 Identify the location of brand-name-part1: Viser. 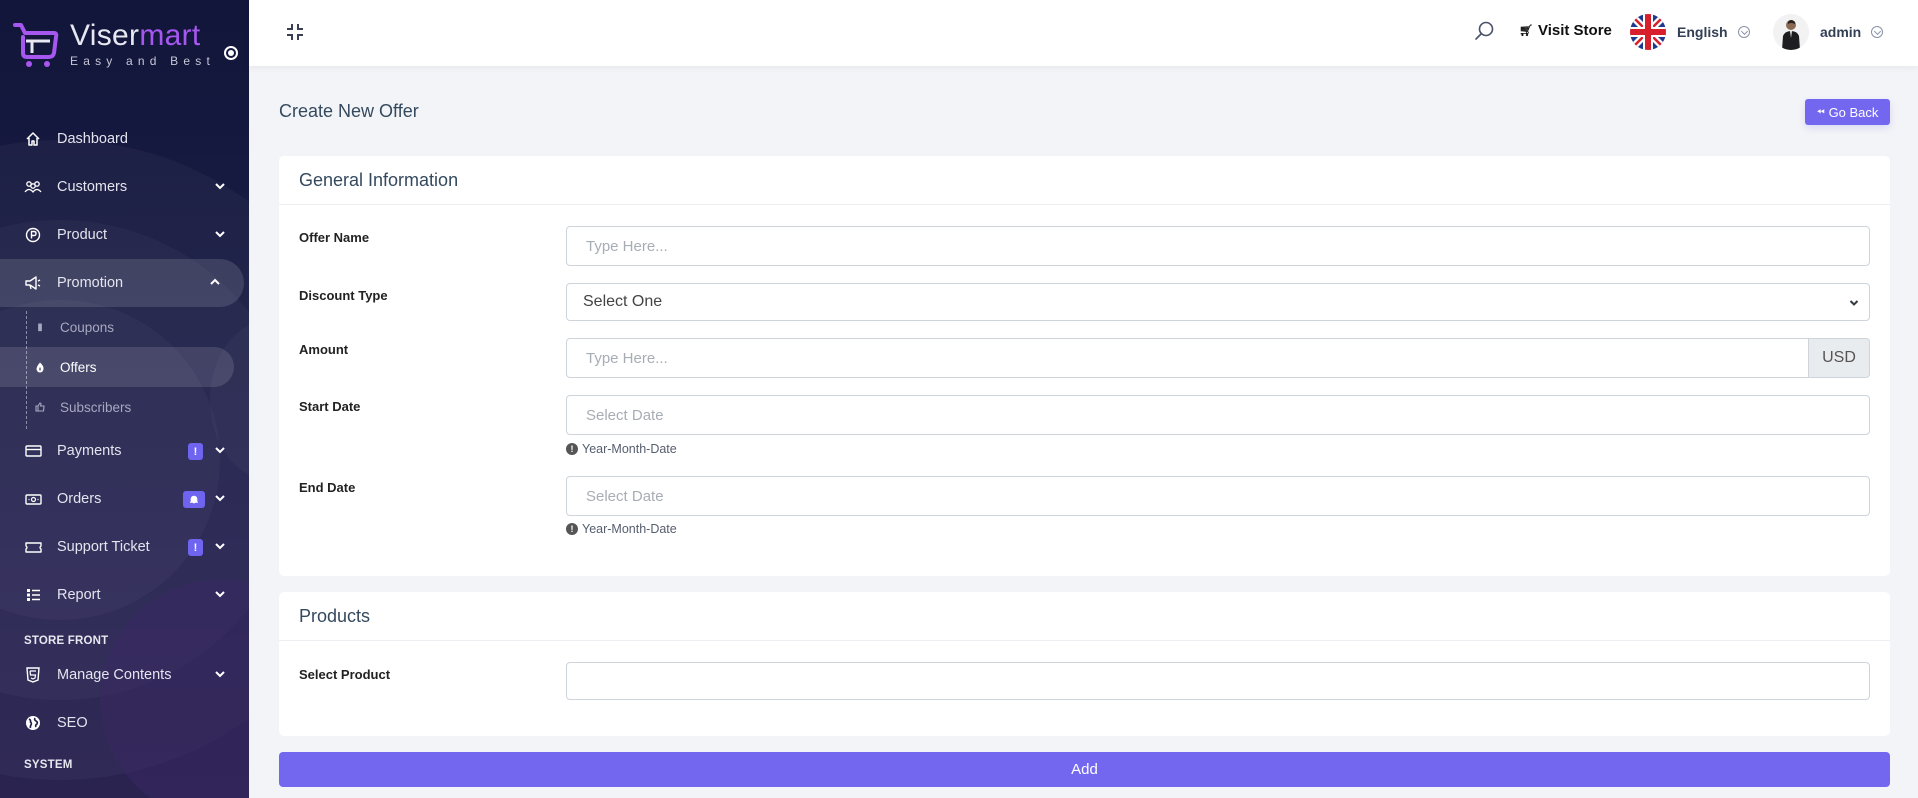
(105, 35).